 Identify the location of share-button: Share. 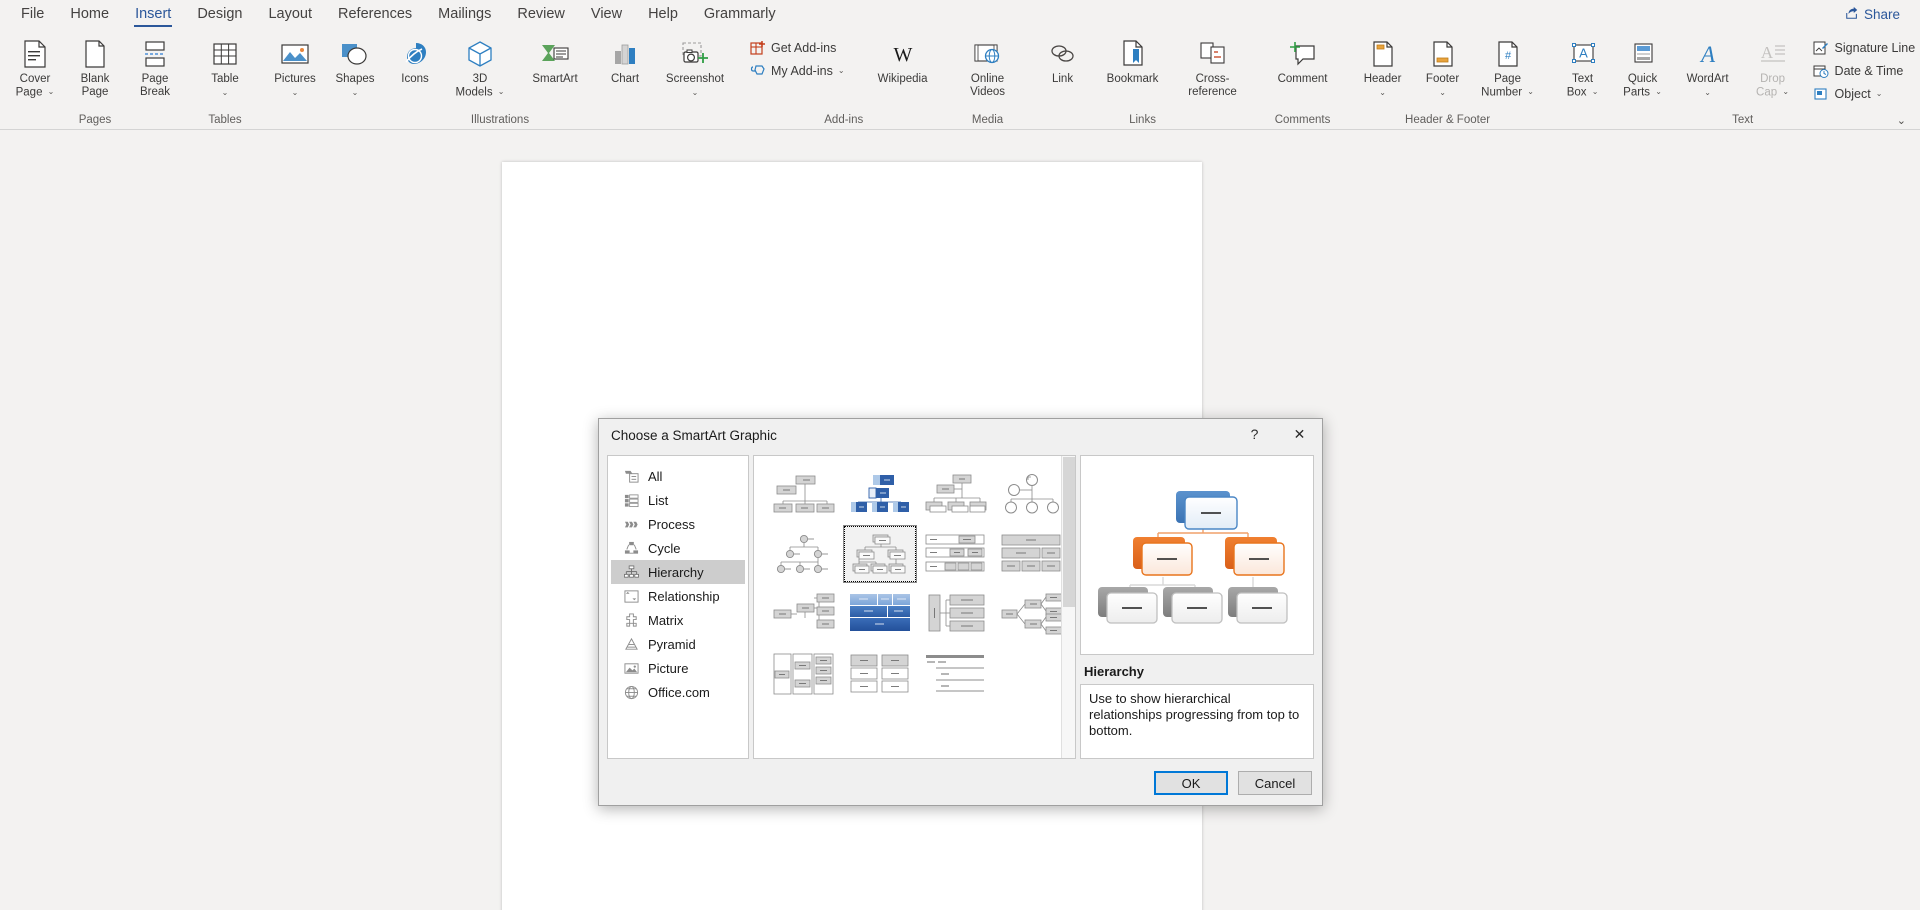
(1872, 14).